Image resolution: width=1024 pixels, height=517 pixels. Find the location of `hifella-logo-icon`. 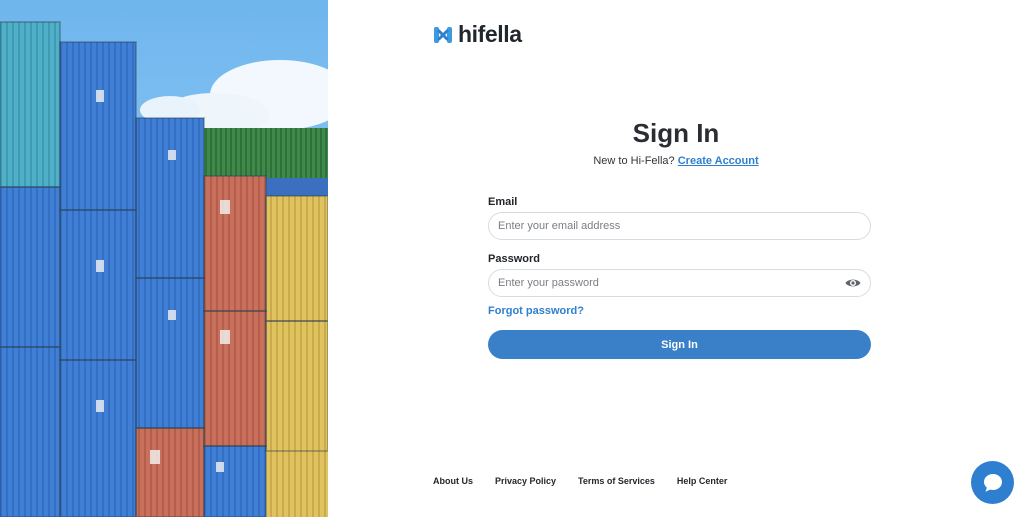

hifella-logo-icon is located at coordinates (443, 34).